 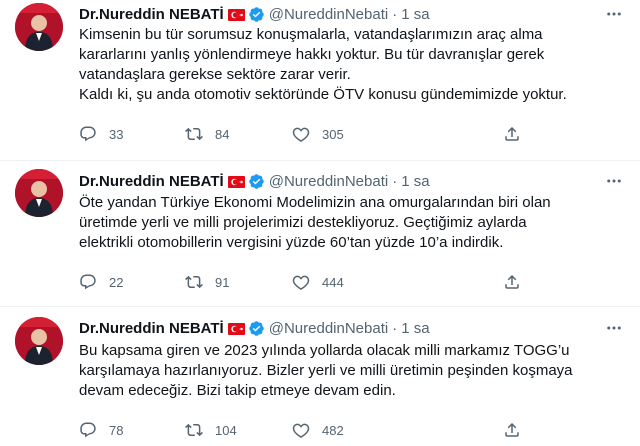 What do you see at coordinates (318, 282) in the screenshot?
I see `like-button: 444` at bounding box center [318, 282].